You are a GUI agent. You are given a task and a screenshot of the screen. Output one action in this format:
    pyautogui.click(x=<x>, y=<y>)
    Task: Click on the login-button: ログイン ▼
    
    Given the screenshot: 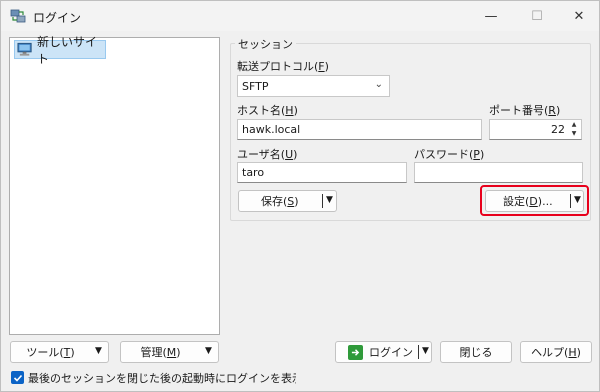 What is the action you would take?
    pyautogui.click(x=383, y=352)
    